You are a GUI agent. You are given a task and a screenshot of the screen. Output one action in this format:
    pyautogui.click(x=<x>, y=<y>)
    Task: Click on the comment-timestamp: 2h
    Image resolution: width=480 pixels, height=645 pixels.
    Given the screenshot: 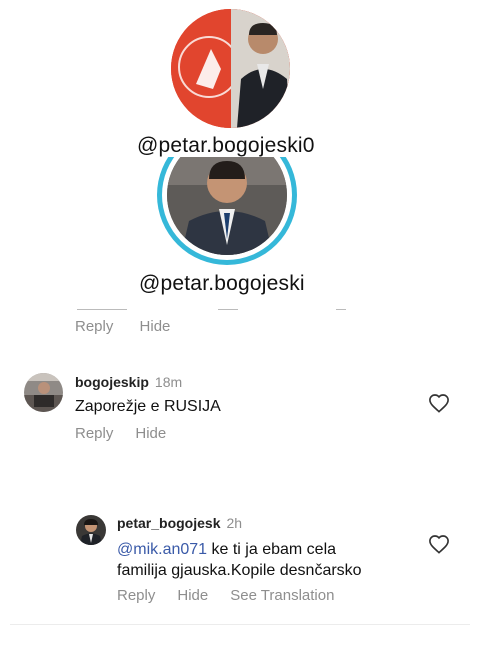 What is the action you would take?
    pyautogui.click(x=234, y=523)
    